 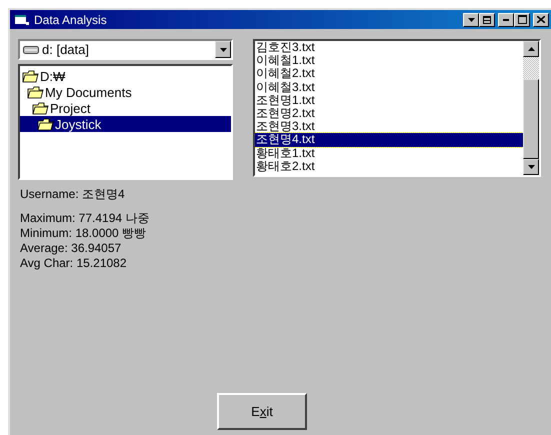 I want to click on file-item: 조현명3.txt, so click(x=389, y=127).